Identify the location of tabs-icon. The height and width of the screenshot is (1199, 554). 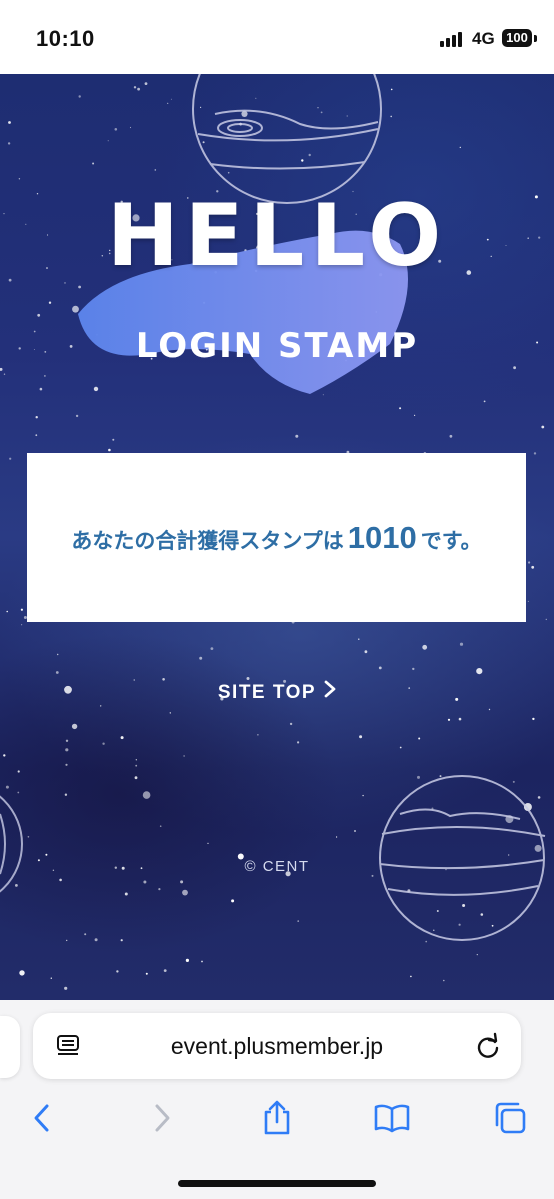
(510, 1118).